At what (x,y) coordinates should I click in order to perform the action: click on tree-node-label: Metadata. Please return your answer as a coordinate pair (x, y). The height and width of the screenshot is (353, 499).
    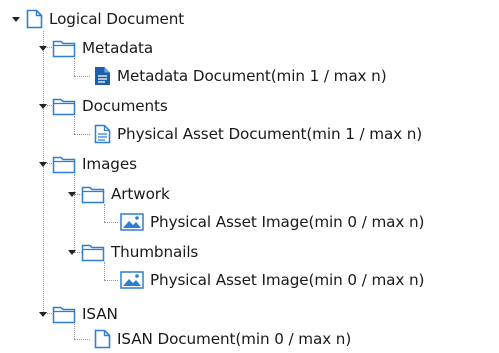
    Looking at the image, I should click on (118, 48).